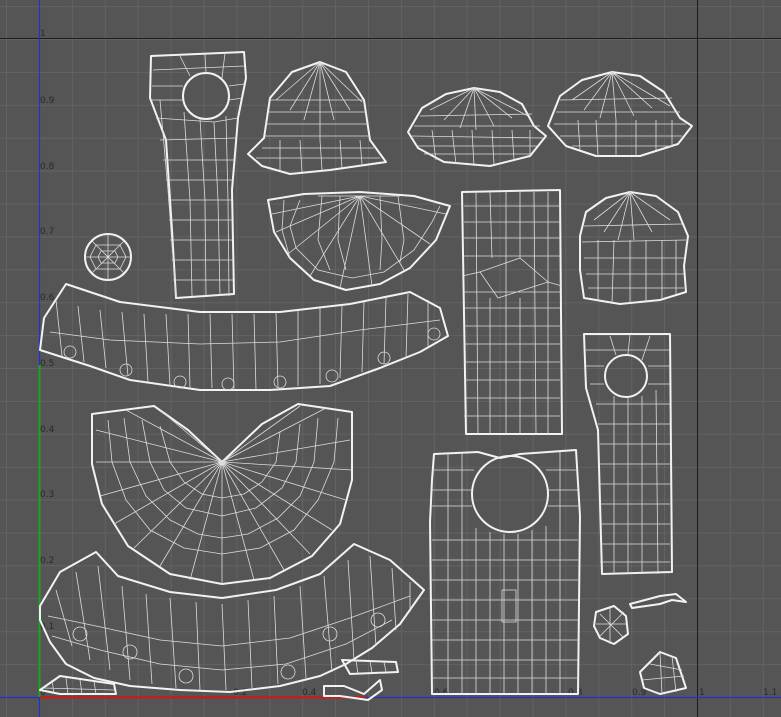 The width and height of the screenshot is (781, 717). What do you see at coordinates (47, 298) in the screenshot?
I see `v-tick-0.6: 0.6` at bounding box center [47, 298].